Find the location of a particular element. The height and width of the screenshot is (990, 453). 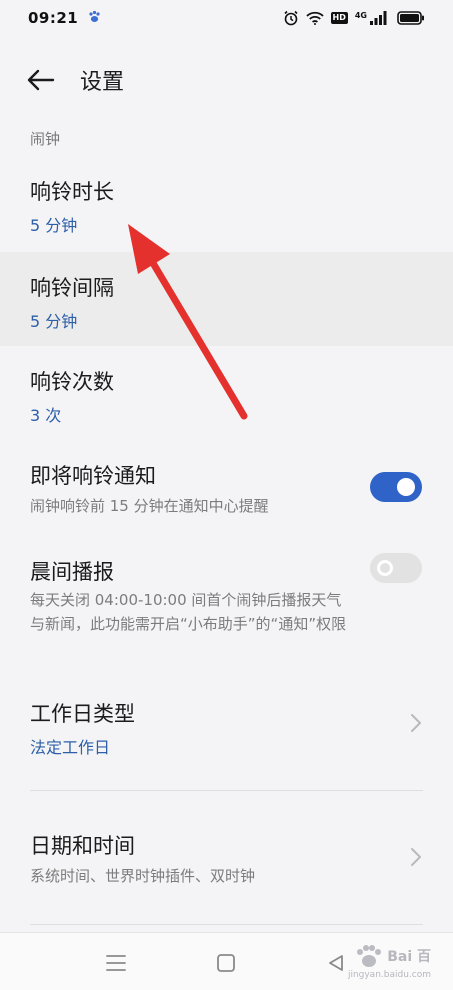

watermark-url: jingyan.baidu.com is located at coordinates (389, 975).